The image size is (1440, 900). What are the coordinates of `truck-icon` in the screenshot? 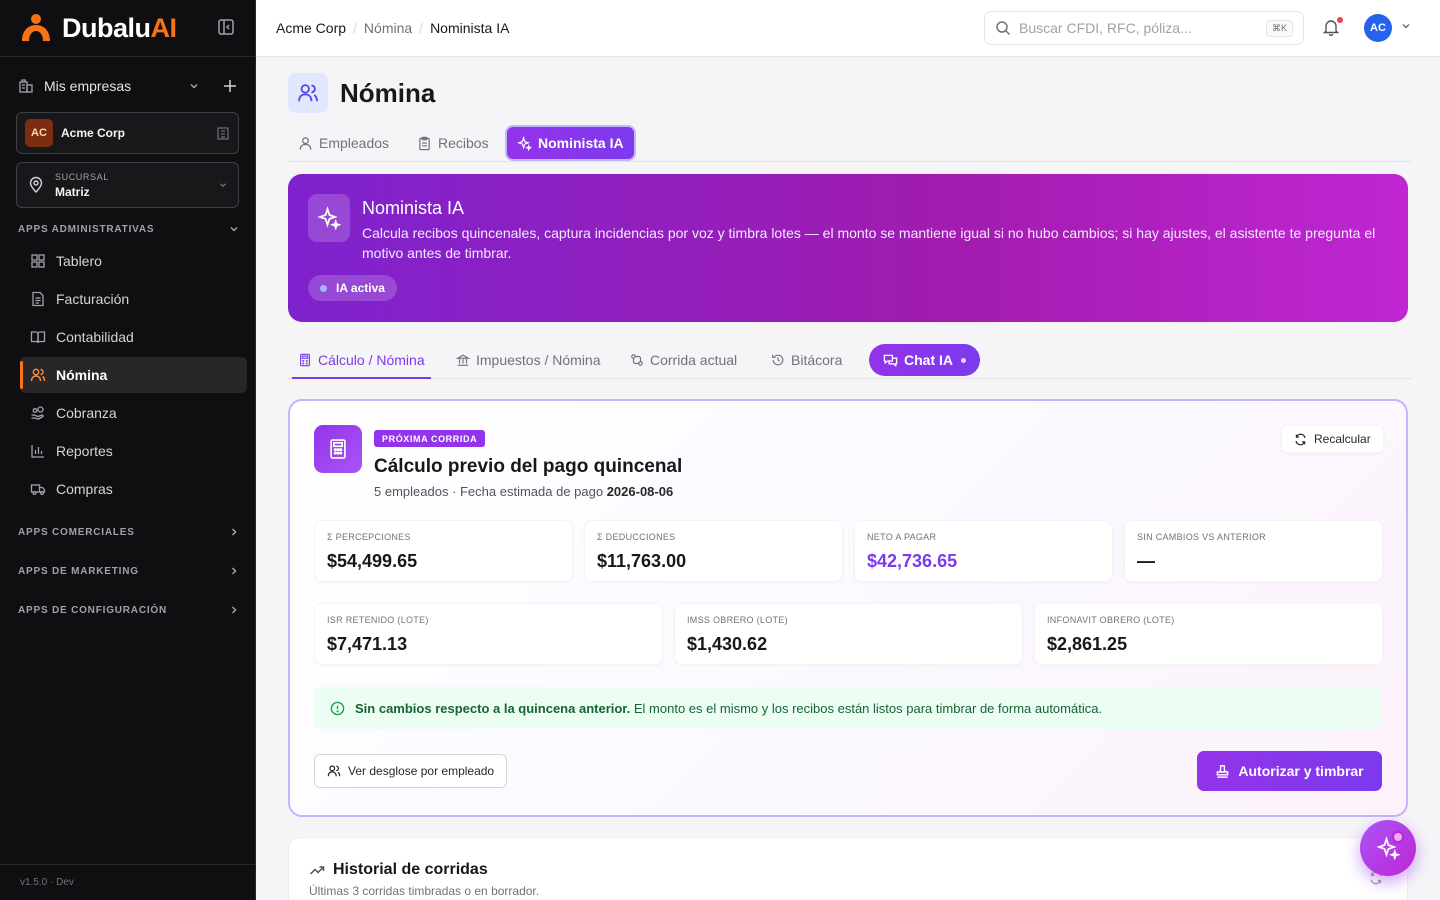 It's located at (38, 490).